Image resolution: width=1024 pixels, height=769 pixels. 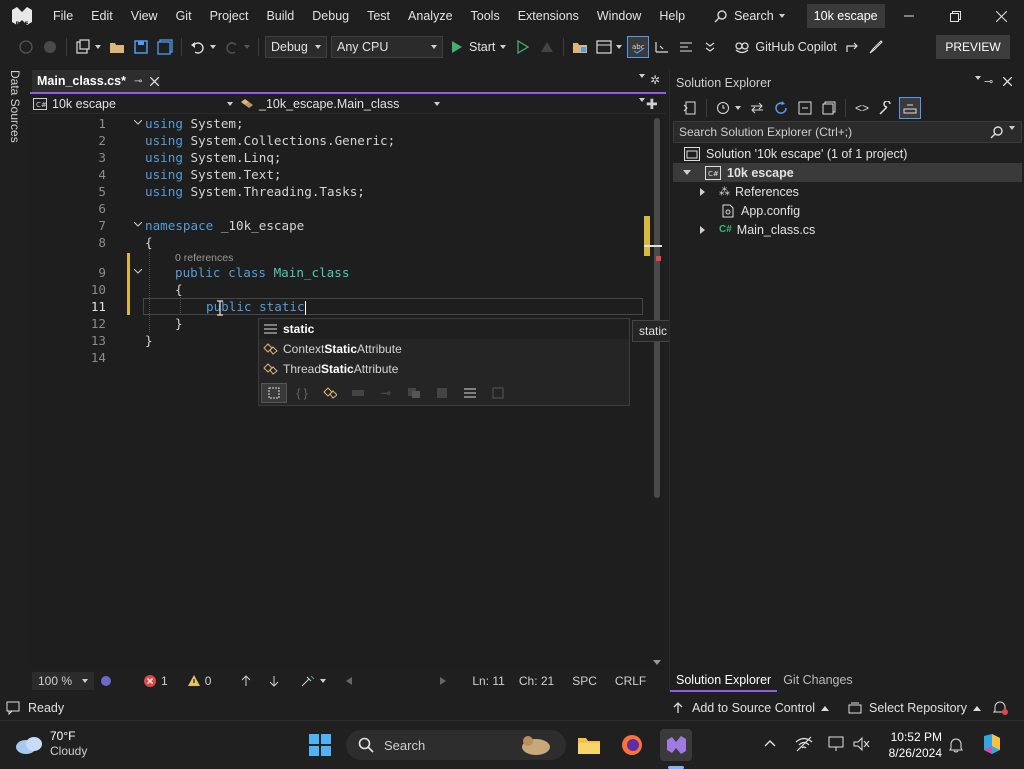 What do you see at coordinates (655, 80) in the screenshot?
I see `gear-icon: ✲` at bounding box center [655, 80].